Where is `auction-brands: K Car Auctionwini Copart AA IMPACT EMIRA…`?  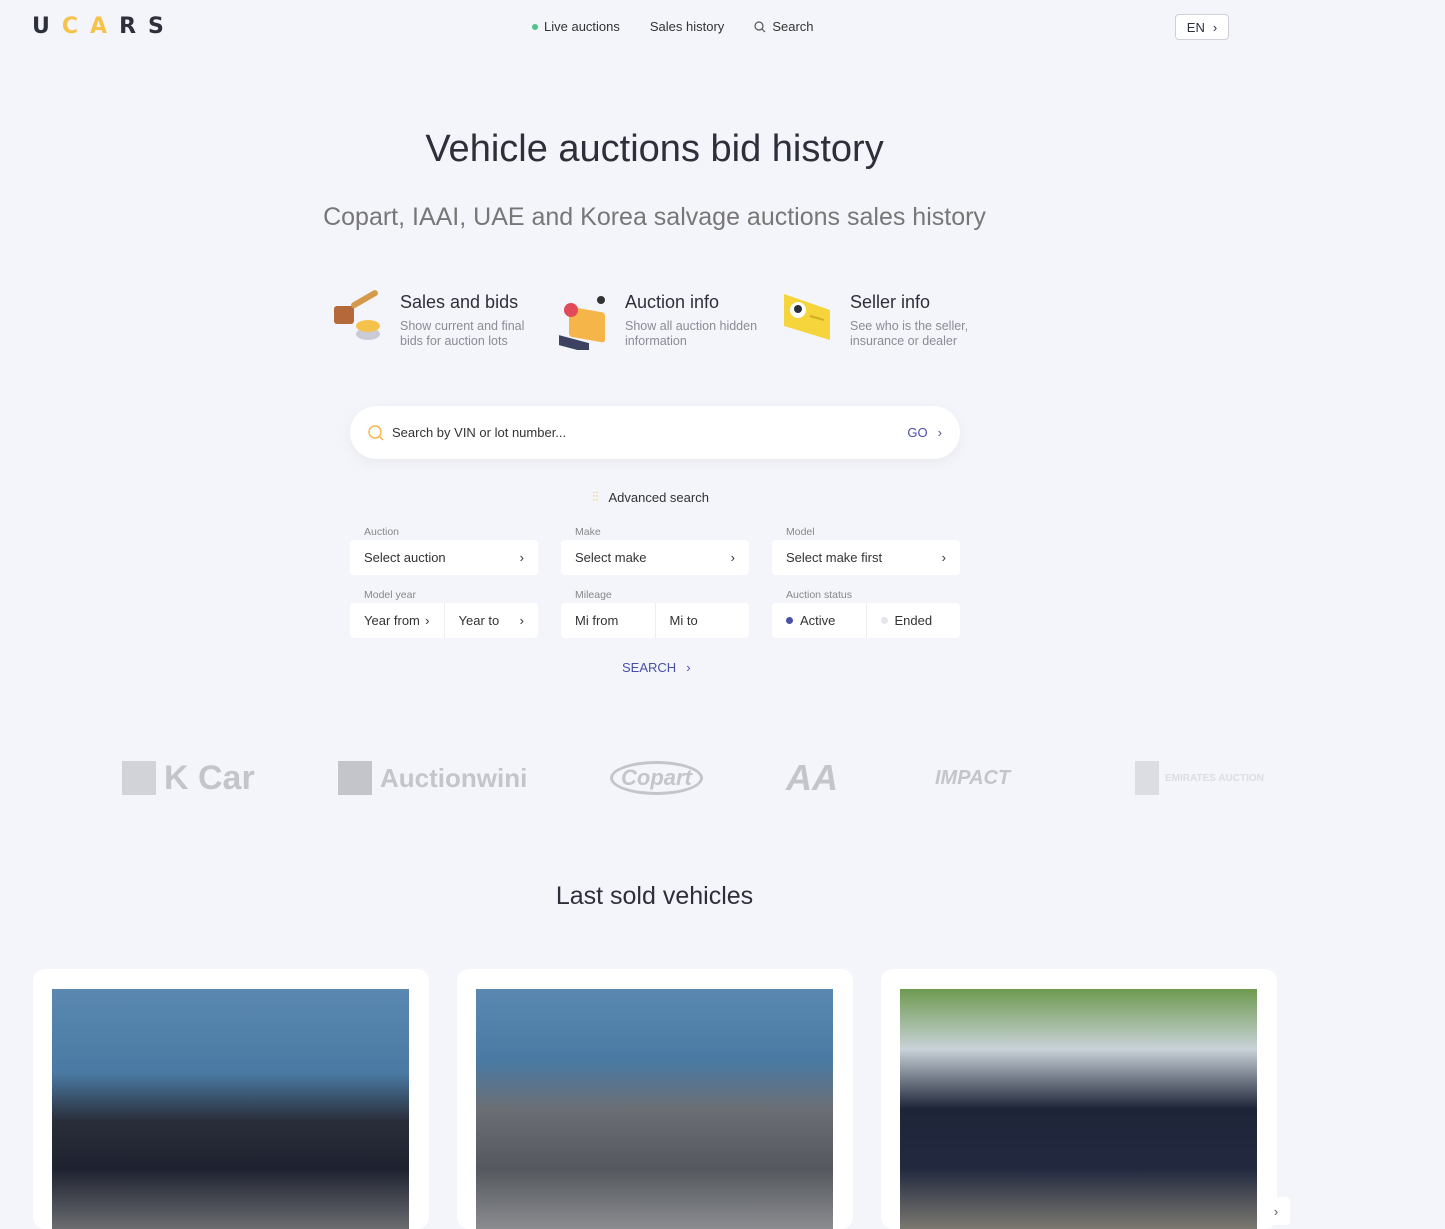
auction-brands: K Car Auctionwini Copart AA IMPACT EMIRA… is located at coordinates (722, 777).